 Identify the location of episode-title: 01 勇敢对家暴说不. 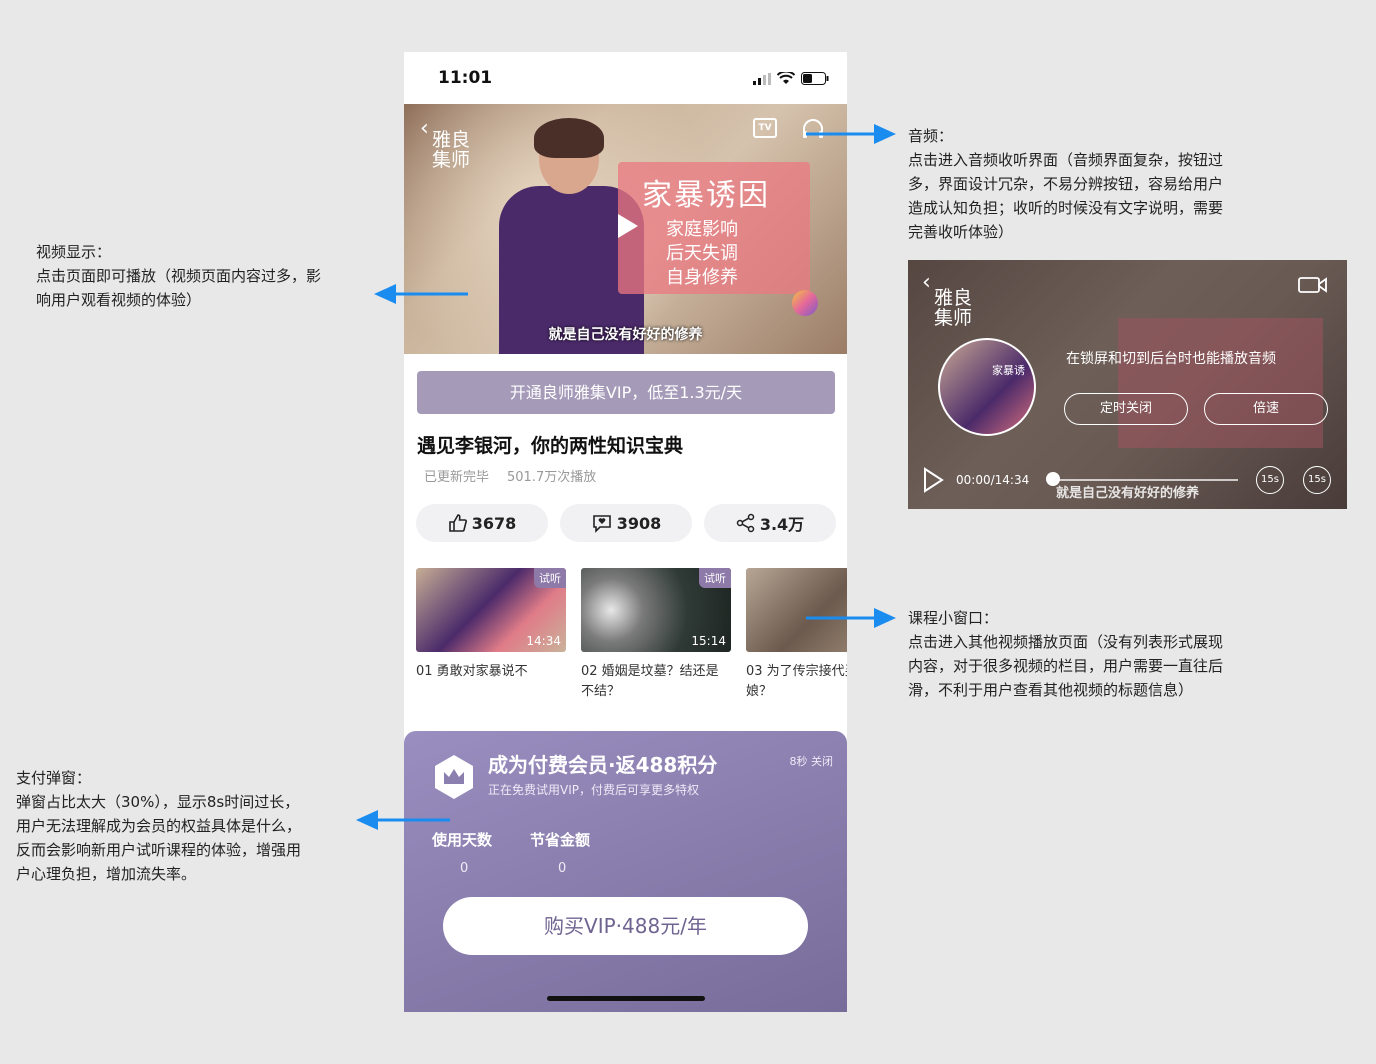
(472, 671).